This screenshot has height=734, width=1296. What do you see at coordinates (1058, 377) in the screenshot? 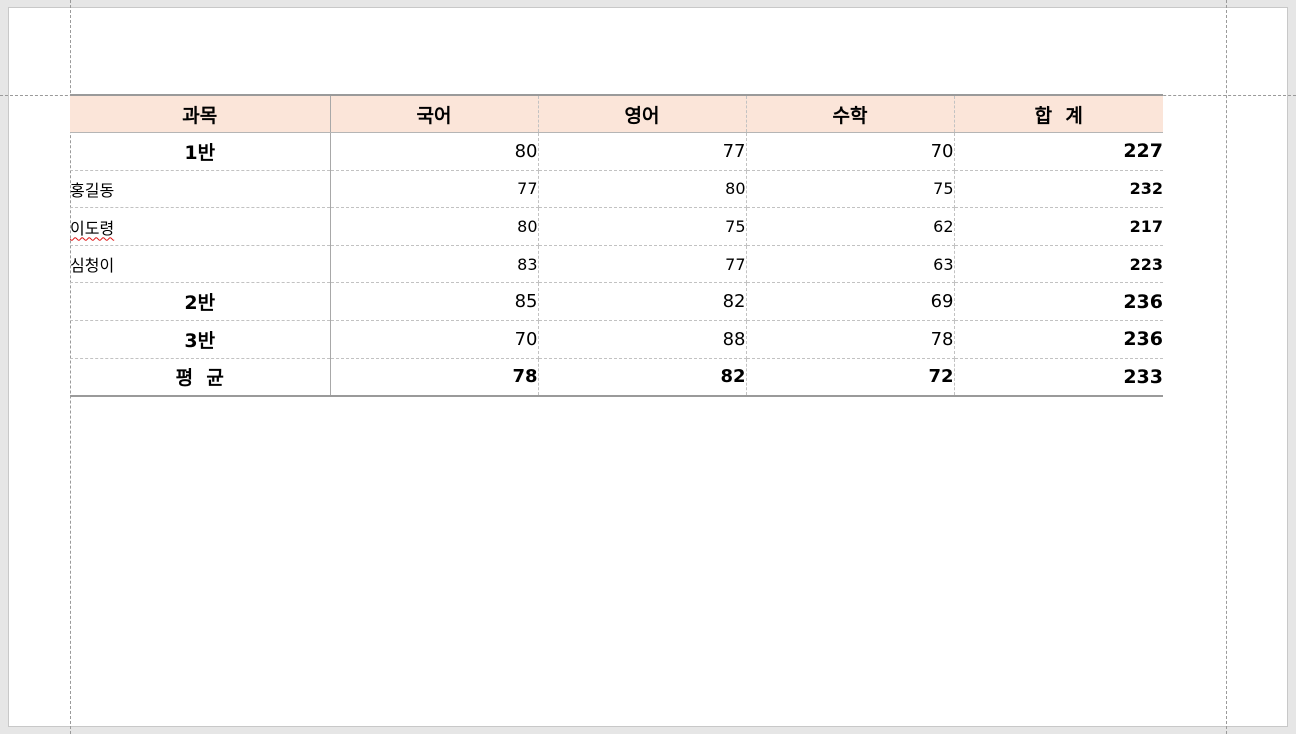
I see `cell-total: 233` at bounding box center [1058, 377].